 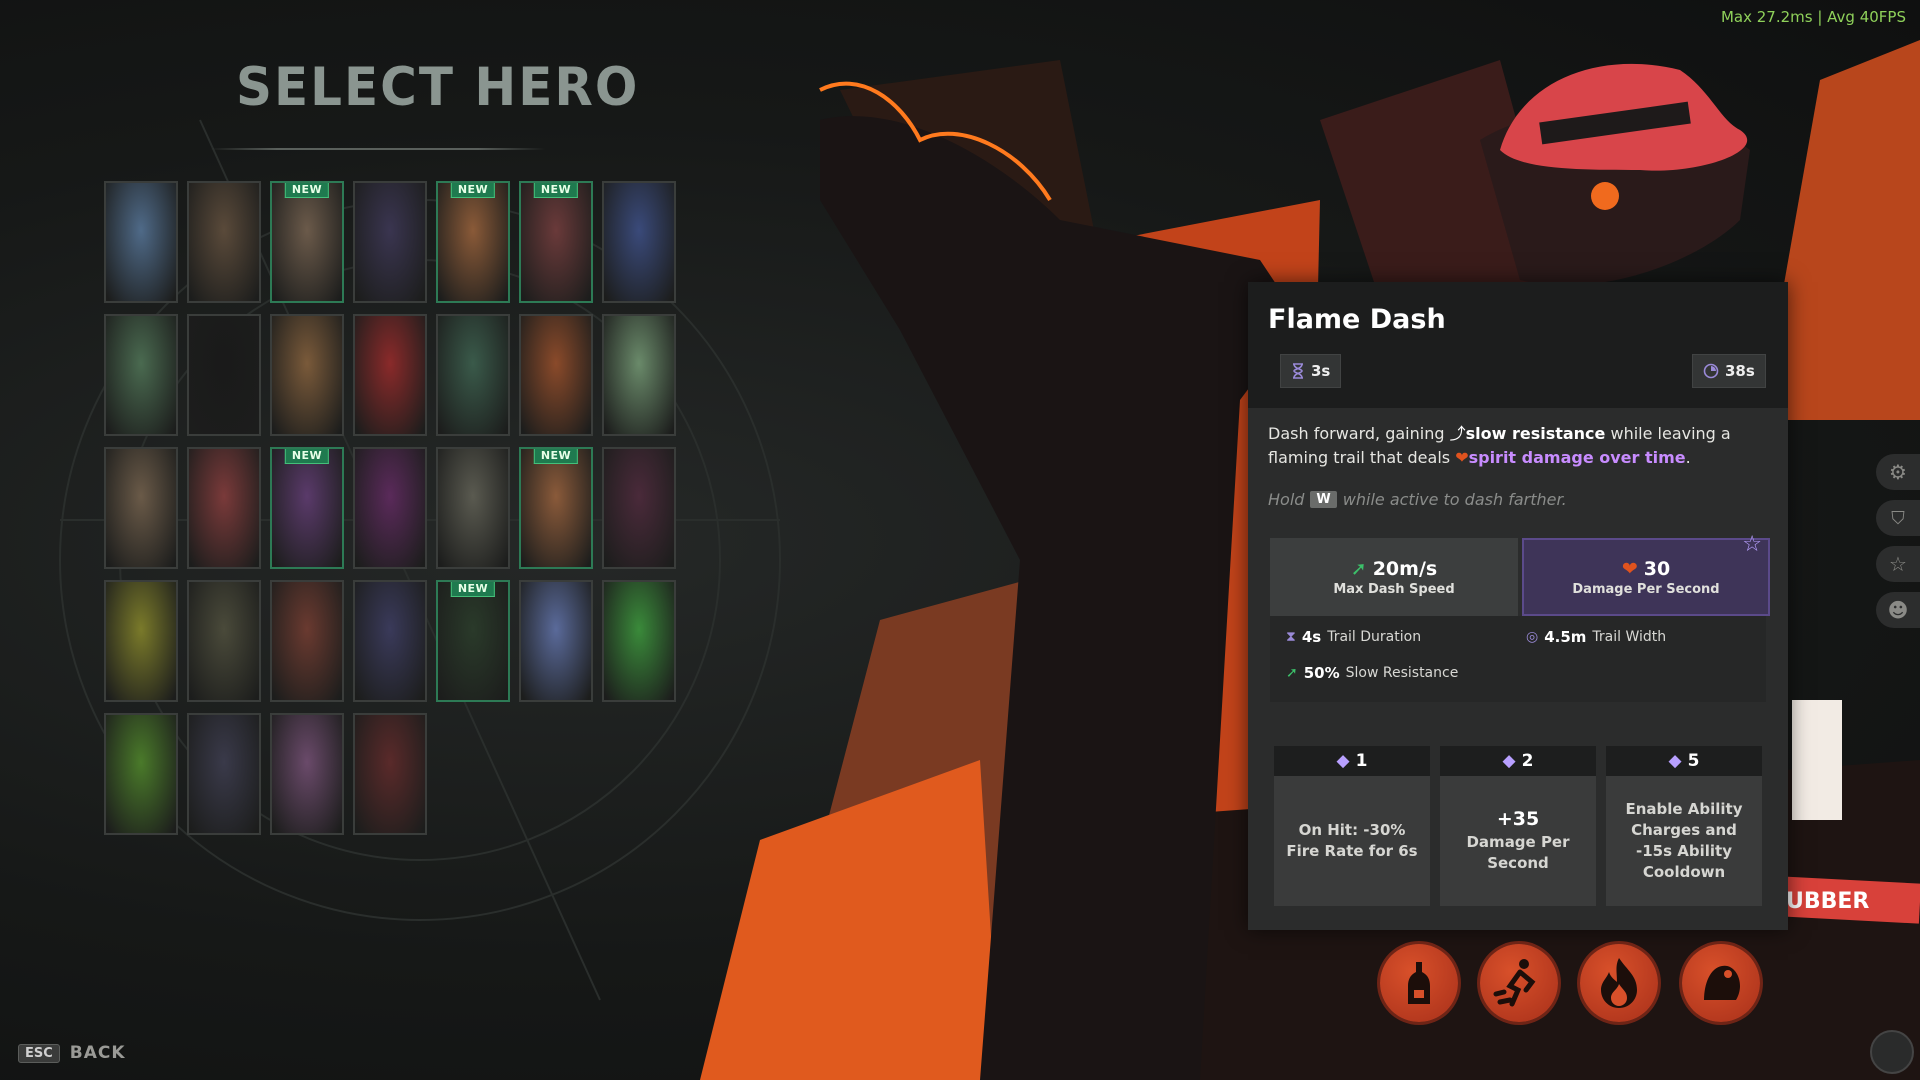 I want to click on prop-value: 4s, so click(x=1311, y=637).